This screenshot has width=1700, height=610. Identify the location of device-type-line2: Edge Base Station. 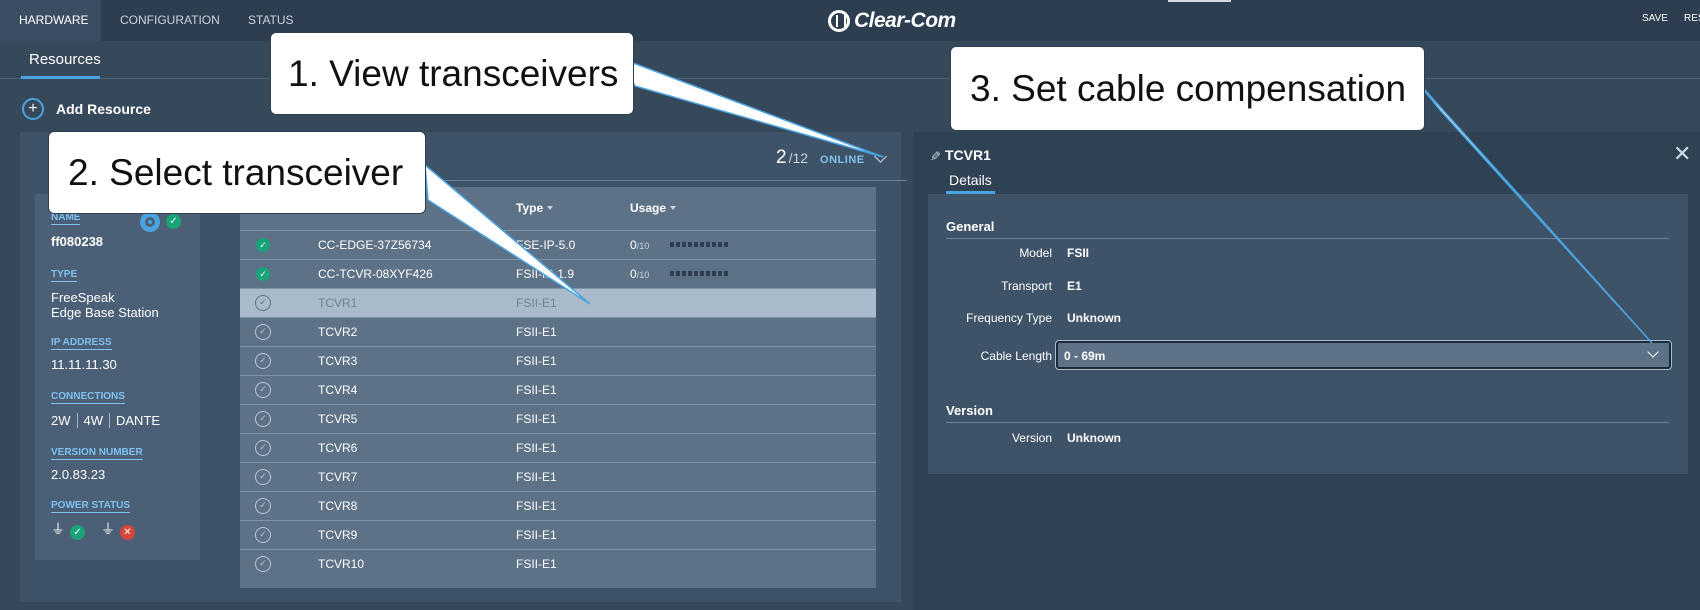
(105, 312).